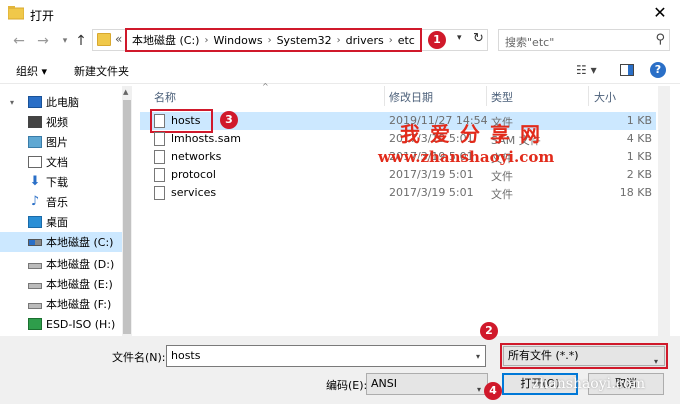 The image size is (680, 404). What do you see at coordinates (655, 361) in the screenshot?
I see `chevron-down-icon: ▾` at bounding box center [655, 361].